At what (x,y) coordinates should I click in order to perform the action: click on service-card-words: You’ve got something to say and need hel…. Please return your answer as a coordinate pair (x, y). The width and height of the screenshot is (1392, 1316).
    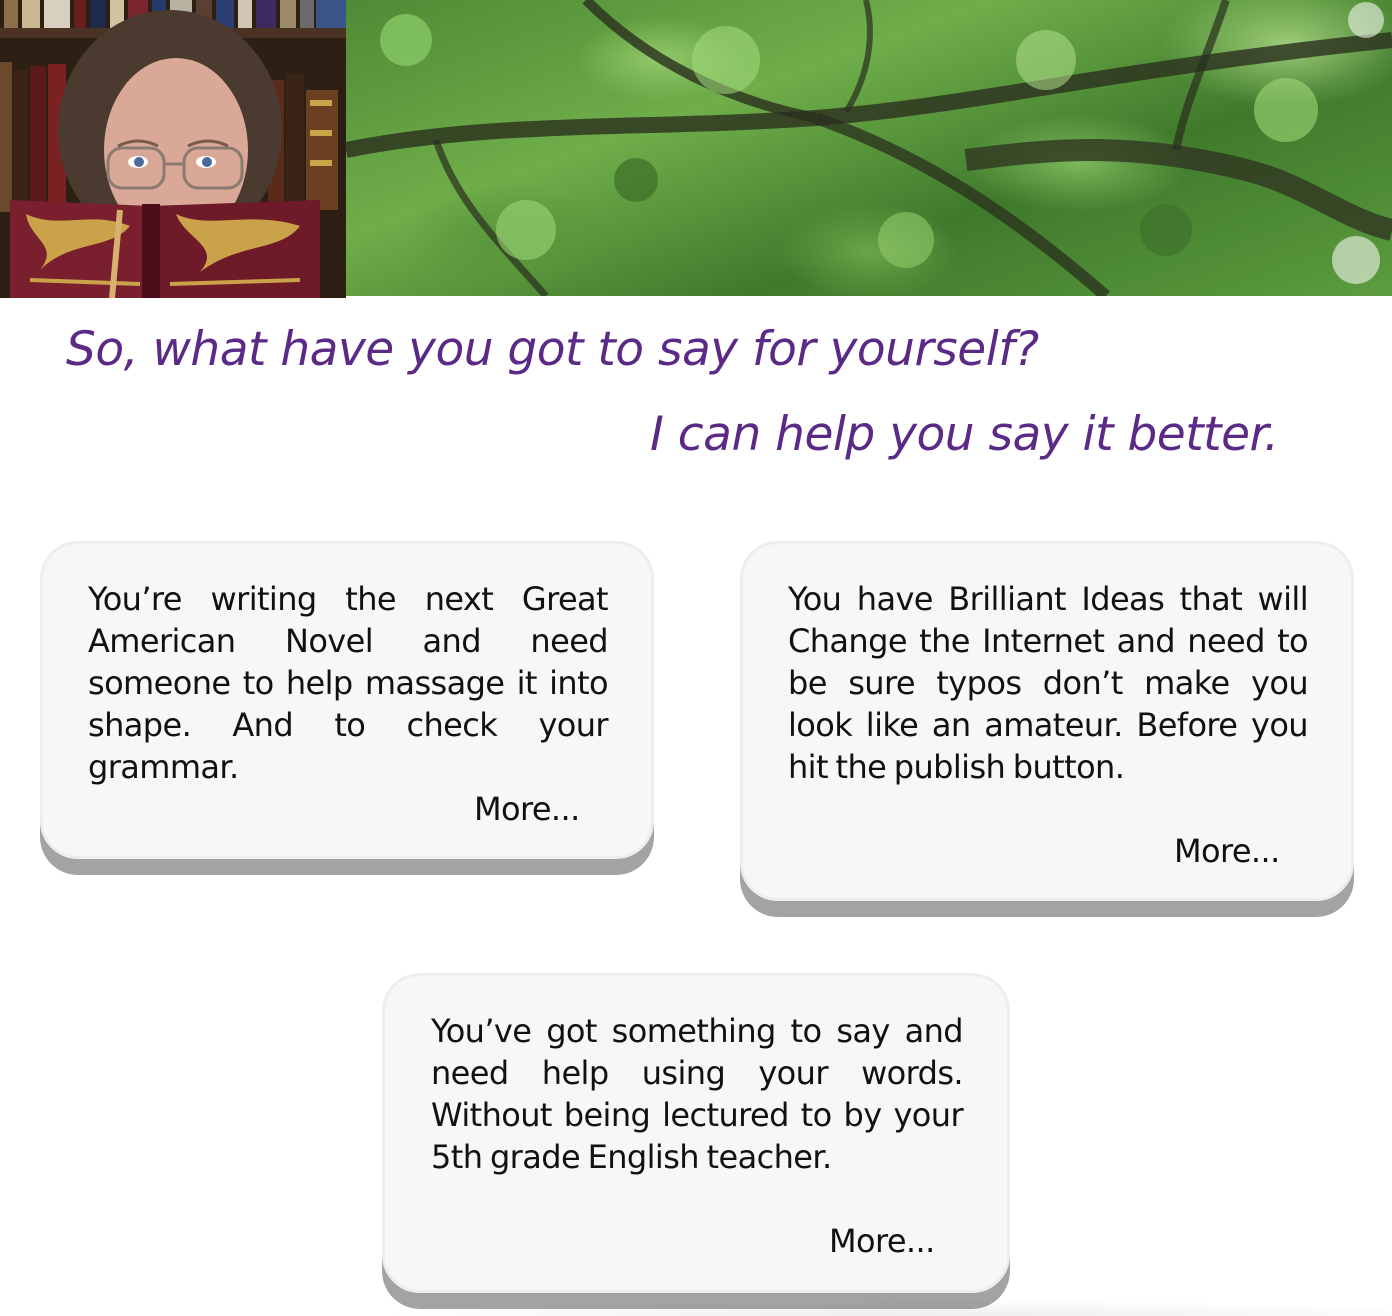
    Looking at the image, I should click on (696, 1133).